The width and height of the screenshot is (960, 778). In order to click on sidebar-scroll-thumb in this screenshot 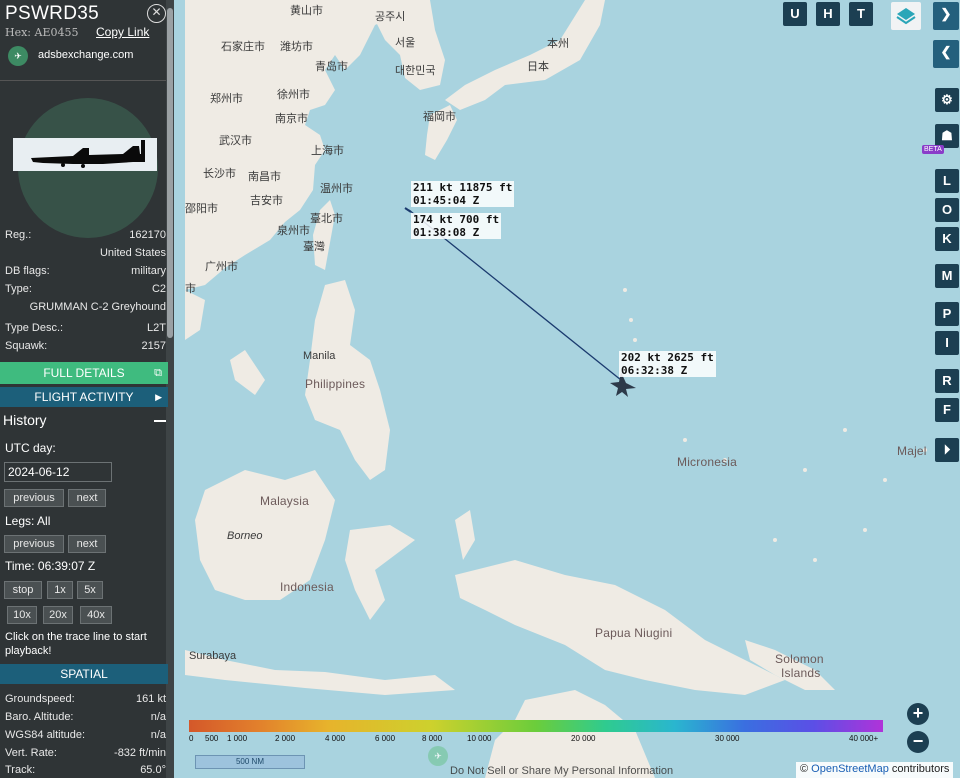, I will do `click(170, 173)`.